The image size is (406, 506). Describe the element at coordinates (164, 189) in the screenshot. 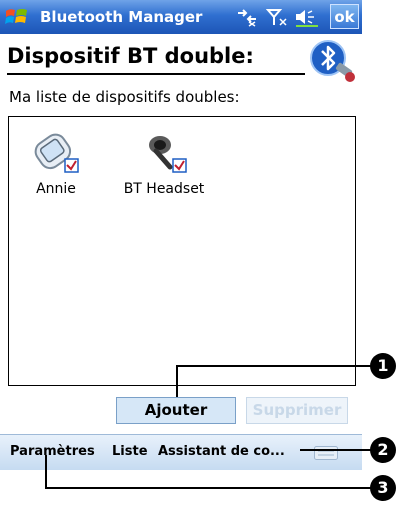

I see `device-label: BT Headset` at that location.